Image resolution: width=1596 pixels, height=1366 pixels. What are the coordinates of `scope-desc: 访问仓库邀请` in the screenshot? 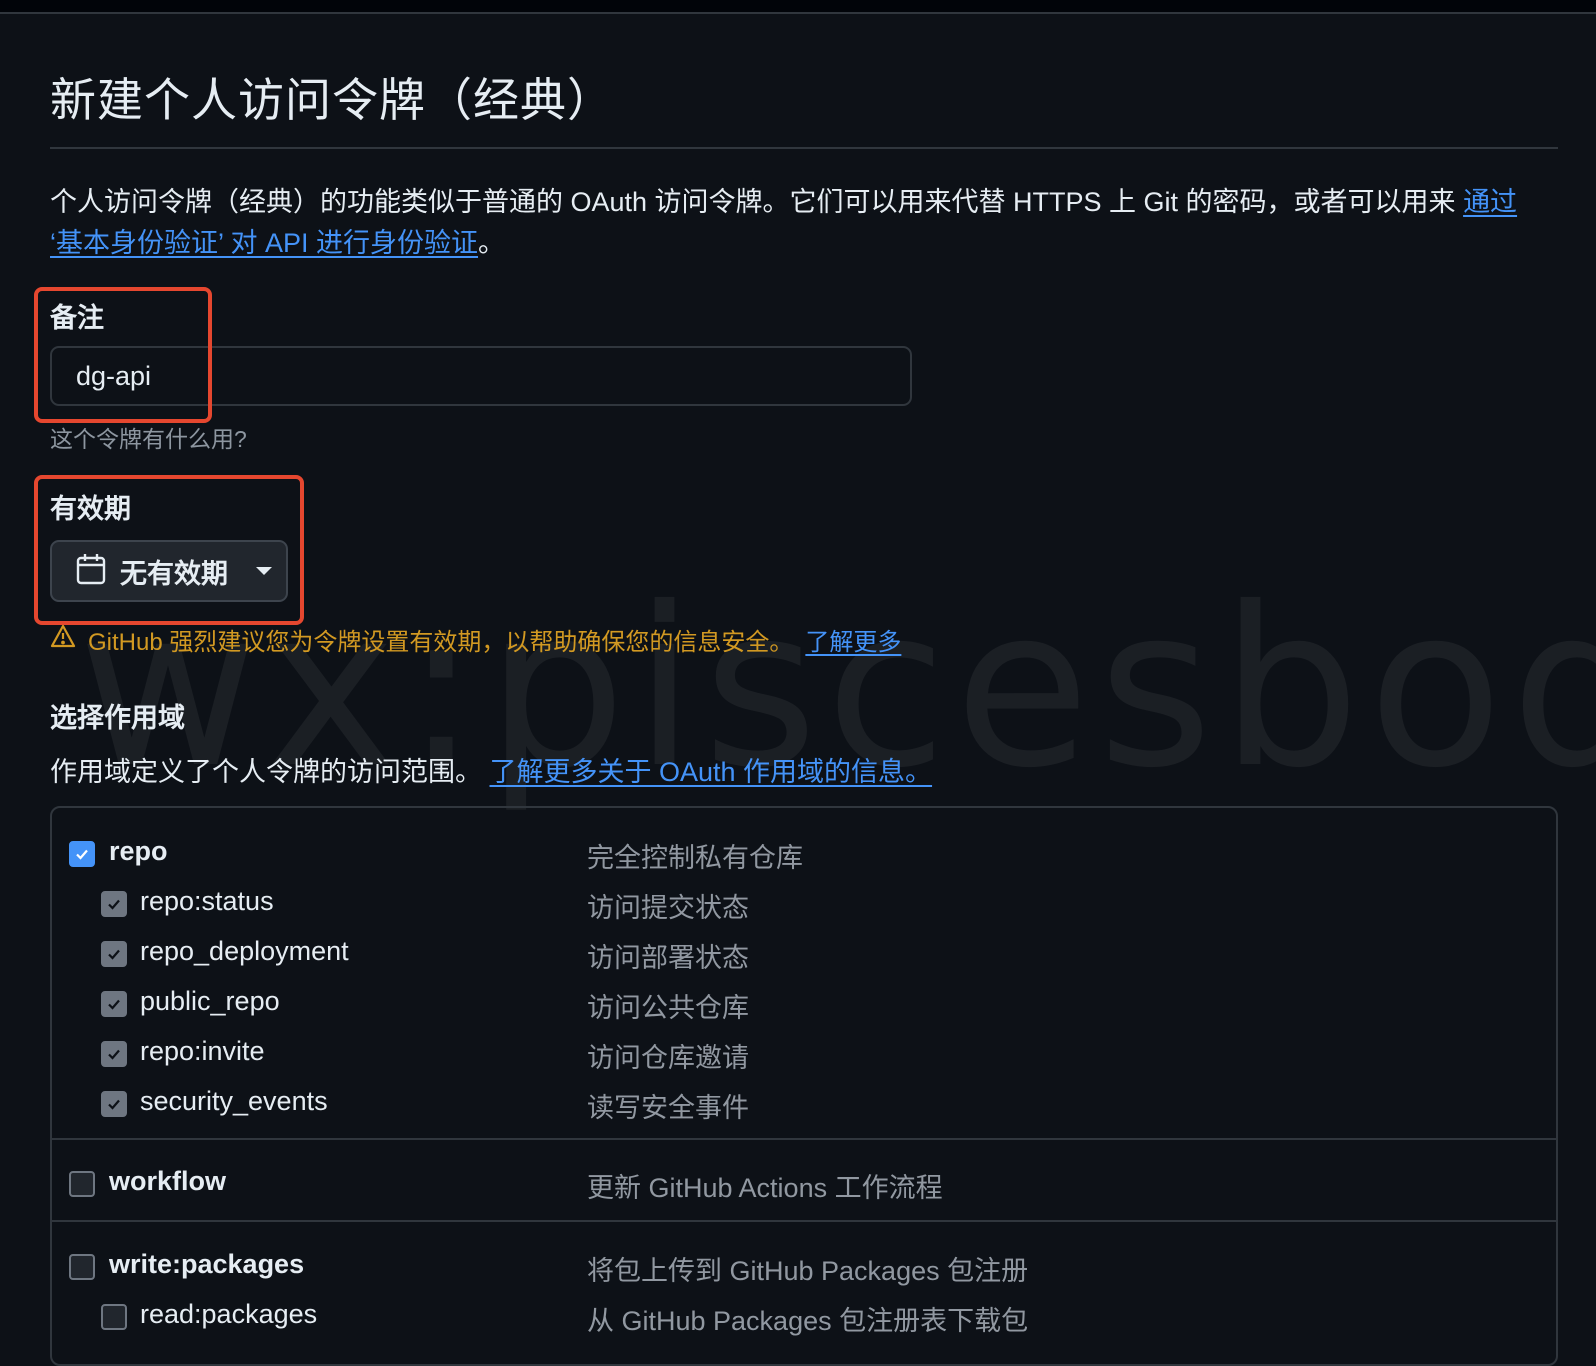 It's located at (668, 1058).